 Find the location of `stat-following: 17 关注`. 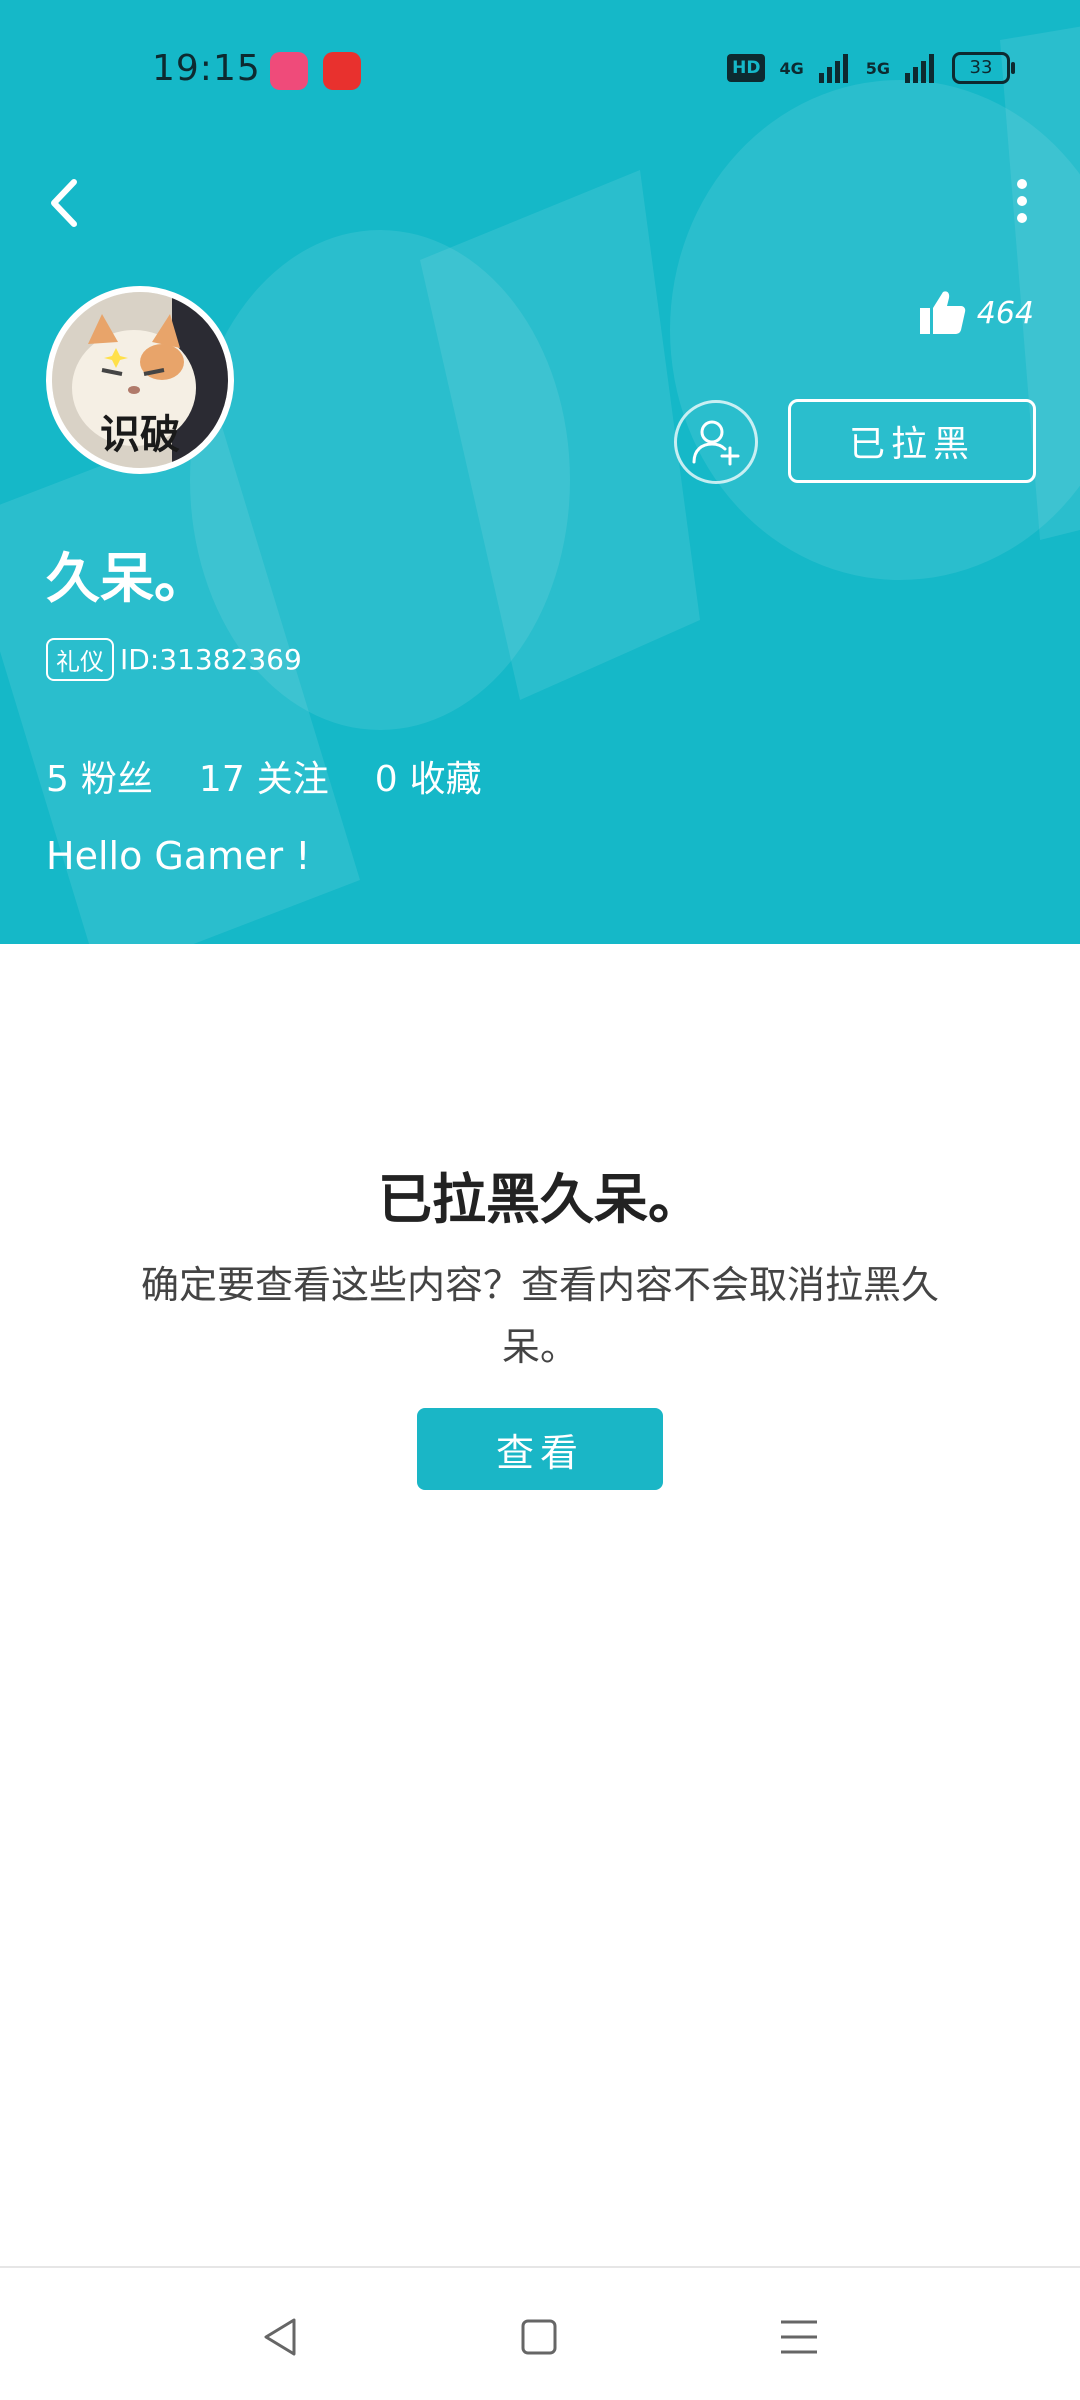

stat-following: 17 关注 is located at coordinates (264, 776).